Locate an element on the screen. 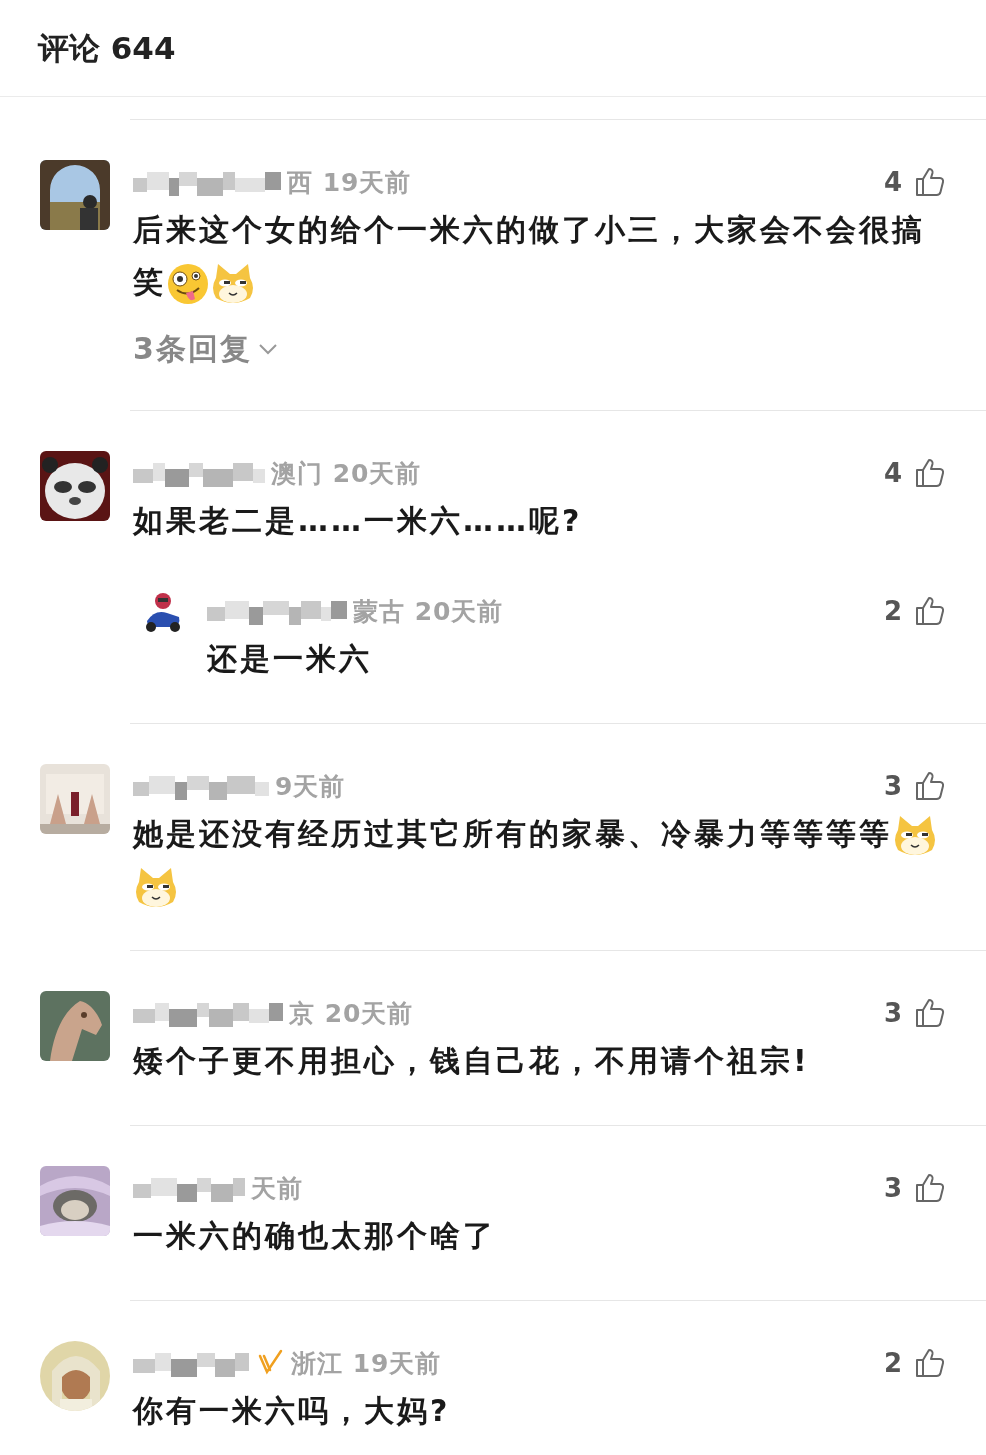 Image resolution: width=986 pixels, height=1455 pixels. comment-text: 后来这个女的给个一米六的做了小三，大家会不会很搞笑 is located at coordinates (539, 256).